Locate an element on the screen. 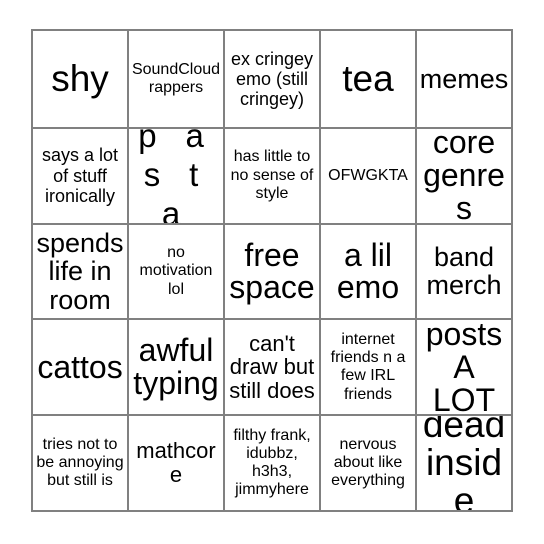  bingo-cell: nervous about like everything is located at coordinates (367, 463).